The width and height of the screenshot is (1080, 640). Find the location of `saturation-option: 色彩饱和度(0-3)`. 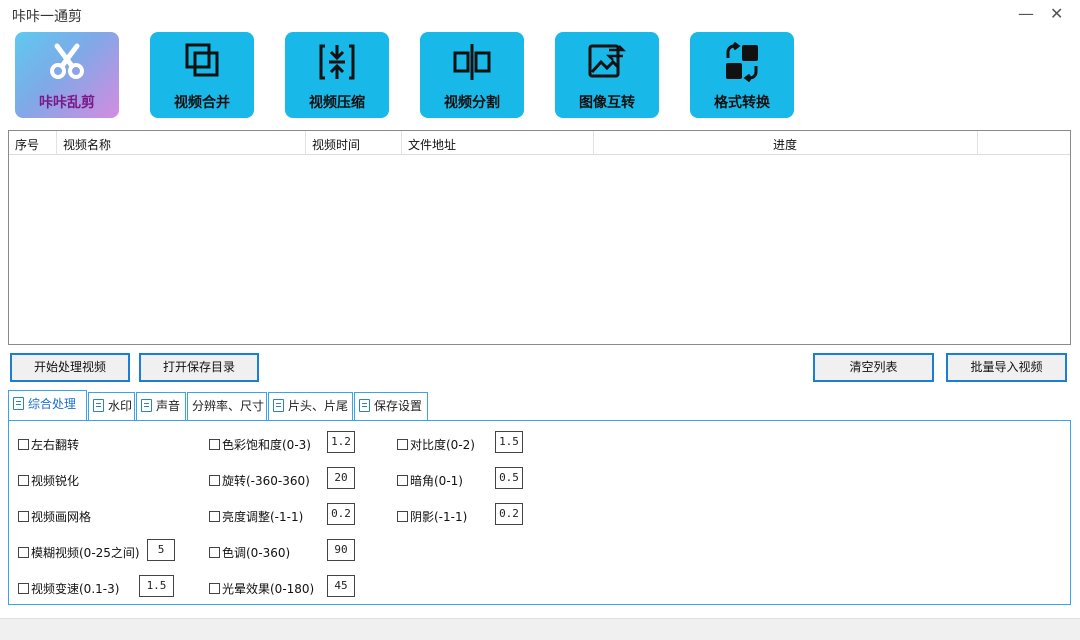

saturation-option: 色彩饱和度(0-3) is located at coordinates (260, 444).